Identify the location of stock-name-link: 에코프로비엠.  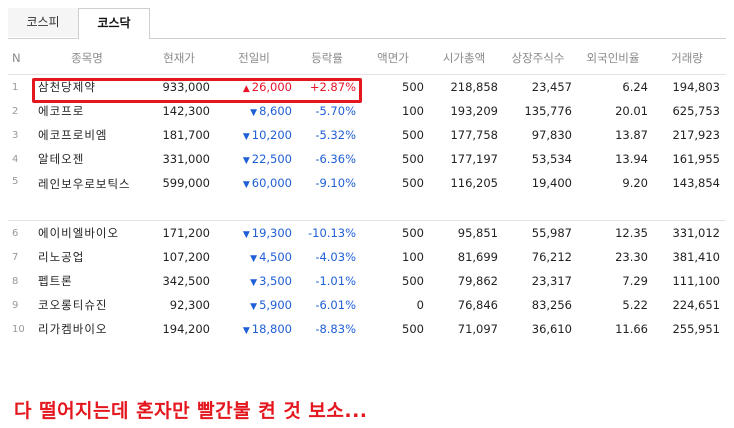
(90, 135).